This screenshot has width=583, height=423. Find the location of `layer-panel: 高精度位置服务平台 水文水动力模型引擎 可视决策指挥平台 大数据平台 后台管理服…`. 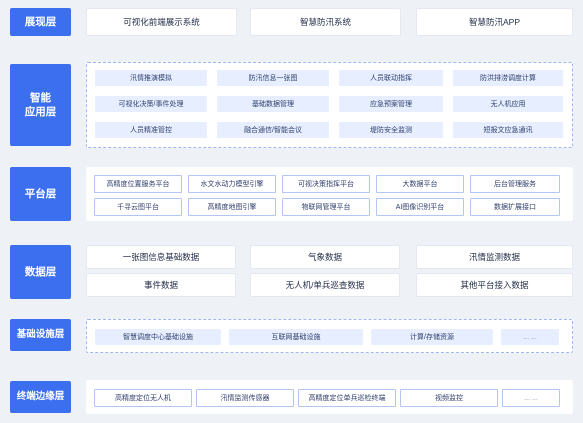

layer-panel: 高精度位置服务平台 水文水动力模型引擎 可视决策指挥平台 大数据平台 后台管理服… is located at coordinates (329, 194).